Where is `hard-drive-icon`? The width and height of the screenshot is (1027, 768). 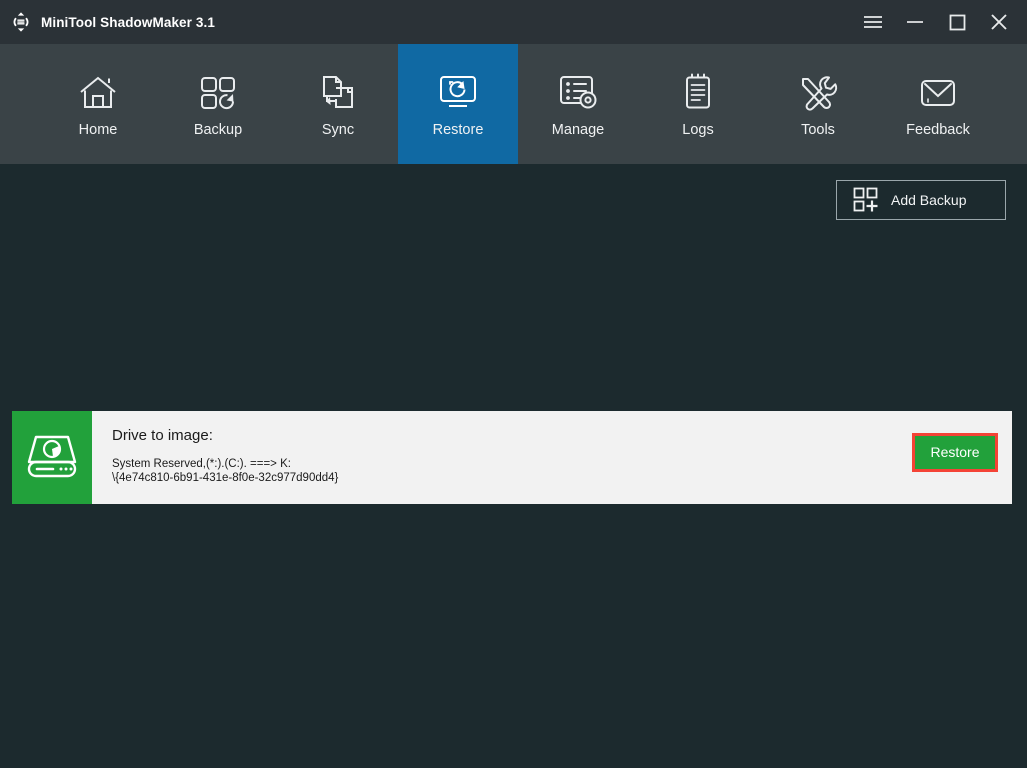 hard-drive-icon is located at coordinates (52, 456).